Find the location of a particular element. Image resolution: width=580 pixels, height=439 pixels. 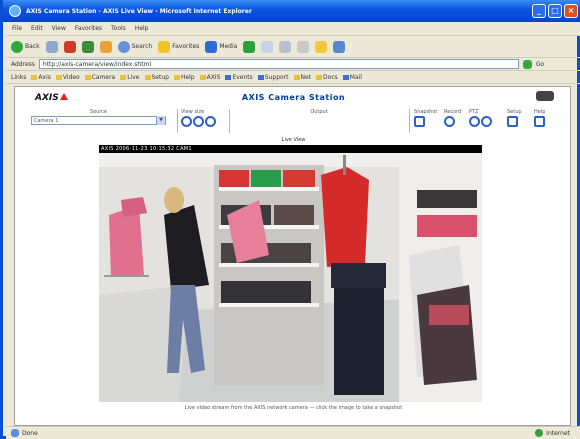

ptz-group: PTZ is located at coordinates (481, 119).